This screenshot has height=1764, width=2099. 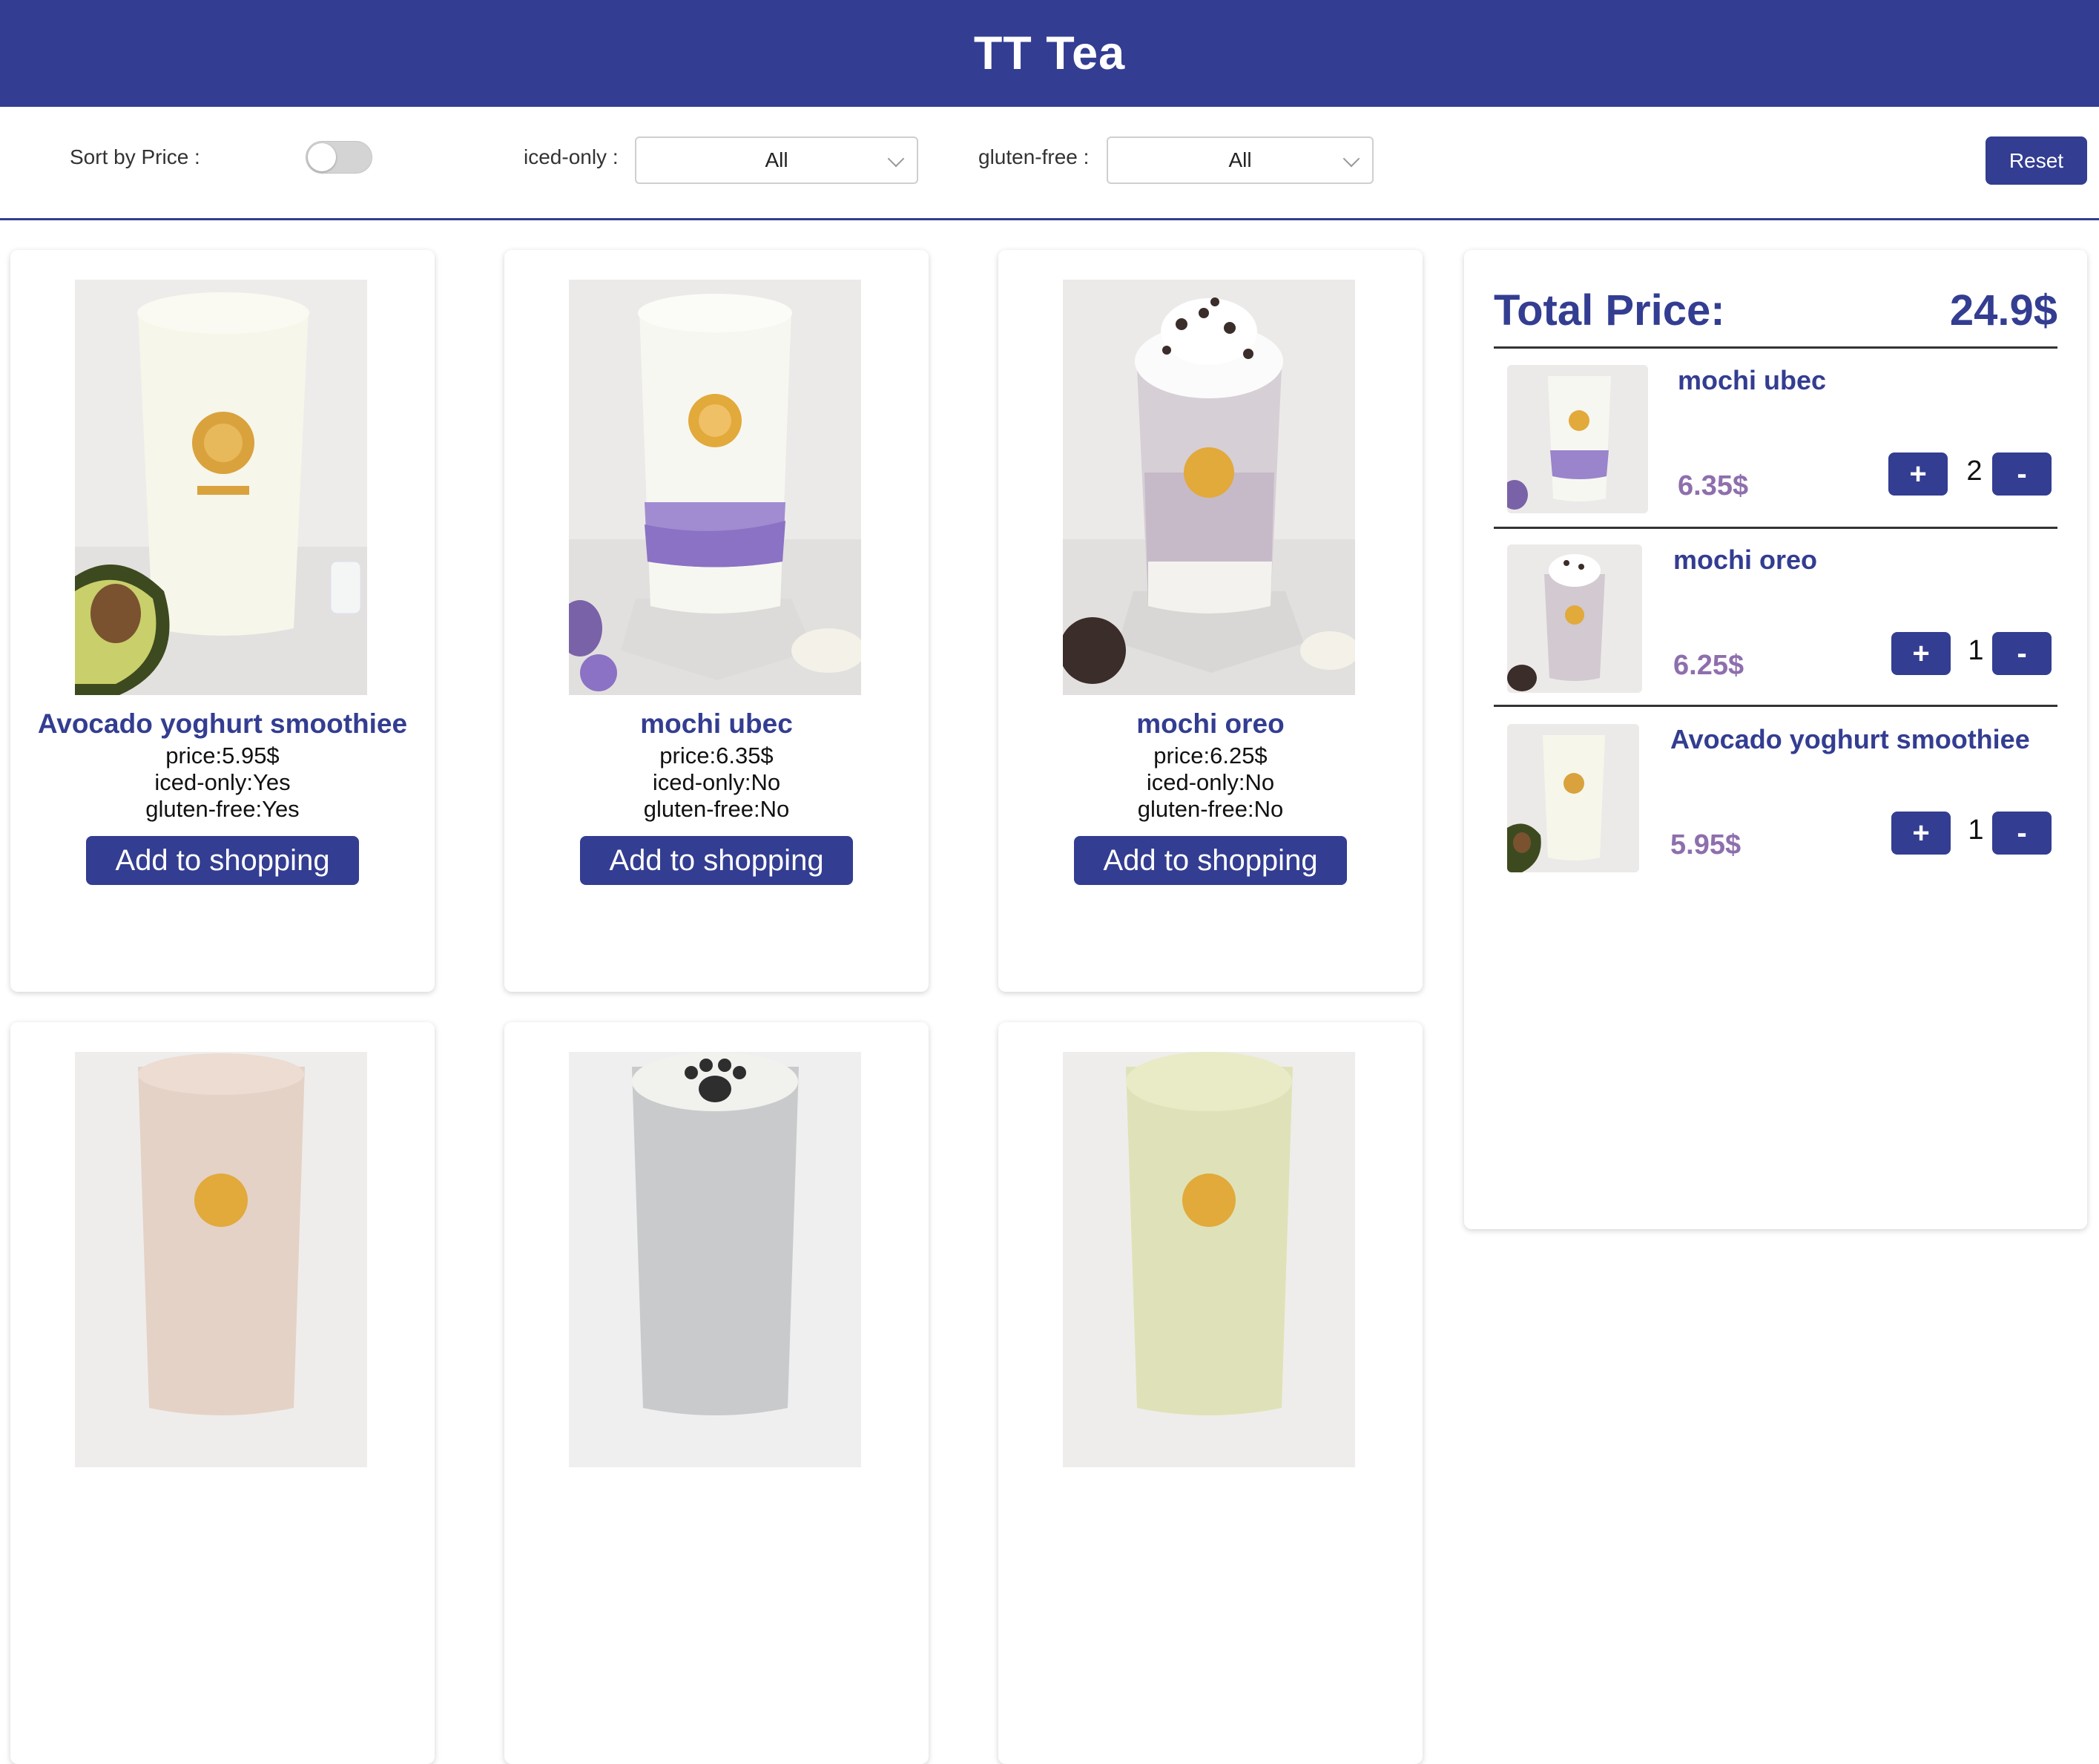 I want to click on total-price-value: 24.9$, so click(x=2003, y=310).